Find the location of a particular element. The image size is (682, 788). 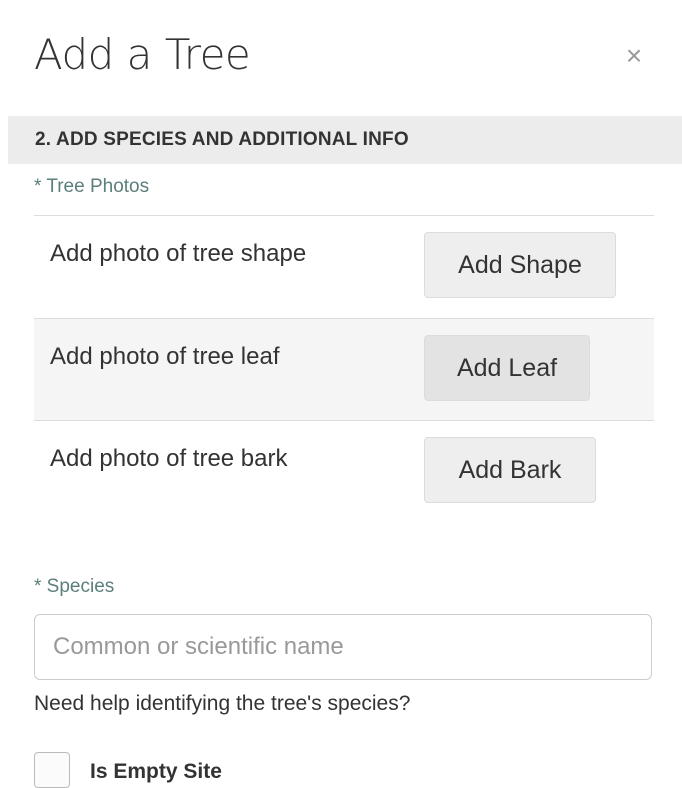

photo-row-bark: Add photo of tree bark Add Bark is located at coordinates (344, 472).